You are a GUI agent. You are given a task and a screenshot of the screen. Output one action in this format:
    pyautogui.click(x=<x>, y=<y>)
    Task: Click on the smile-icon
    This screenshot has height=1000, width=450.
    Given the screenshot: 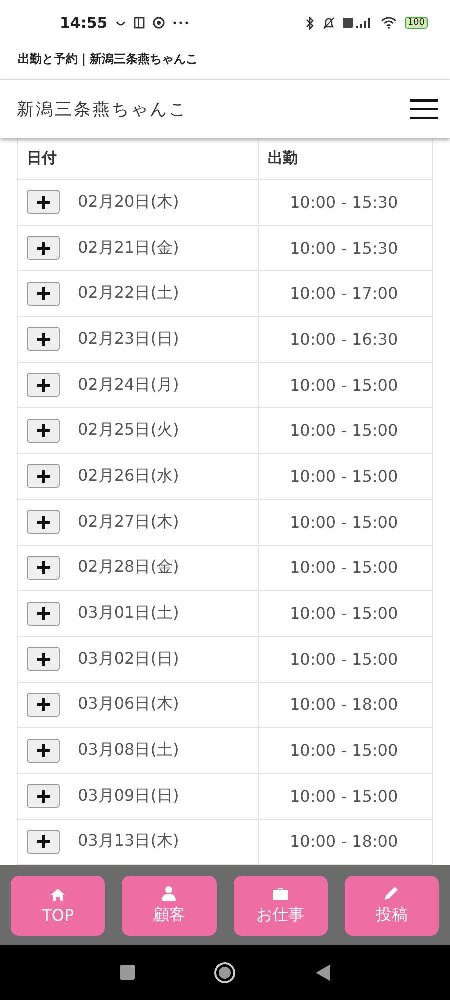 What is the action you would take?
    pyautogui.click(x=121, y=23)
    